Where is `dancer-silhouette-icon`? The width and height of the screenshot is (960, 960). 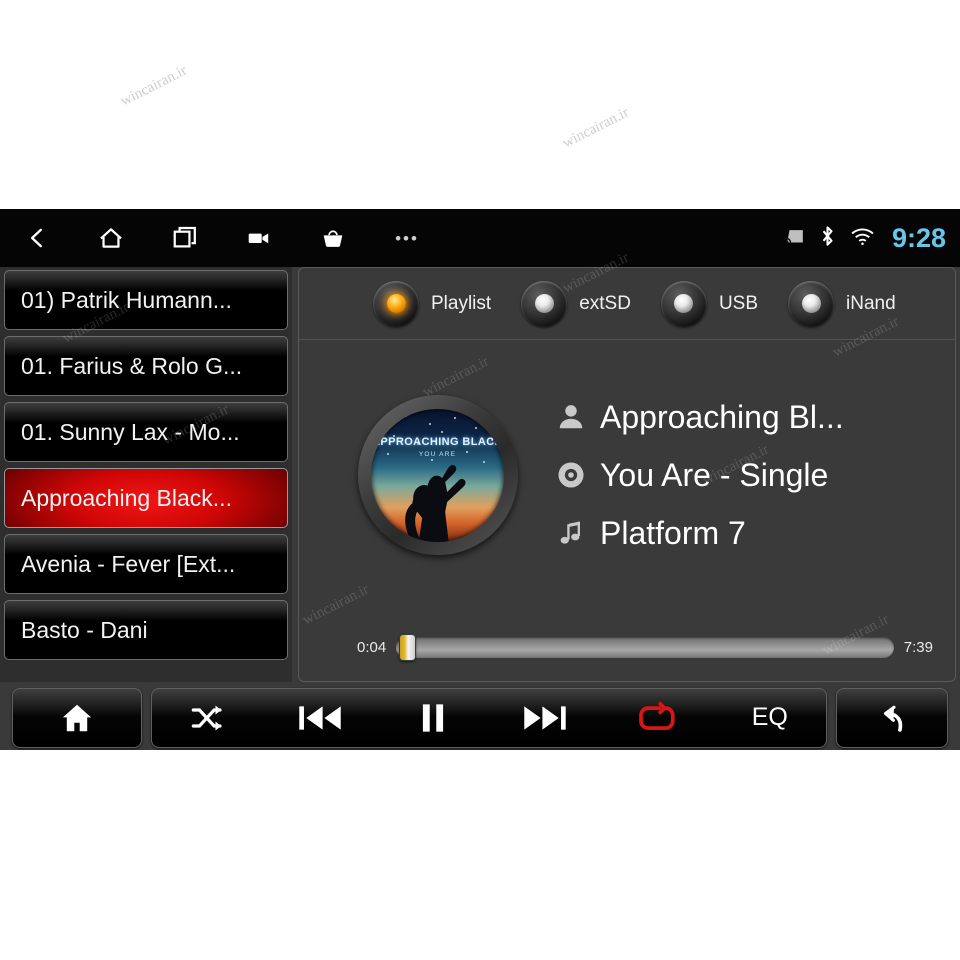
dancer-silhouette-icon is located at coordinates (435, 503).